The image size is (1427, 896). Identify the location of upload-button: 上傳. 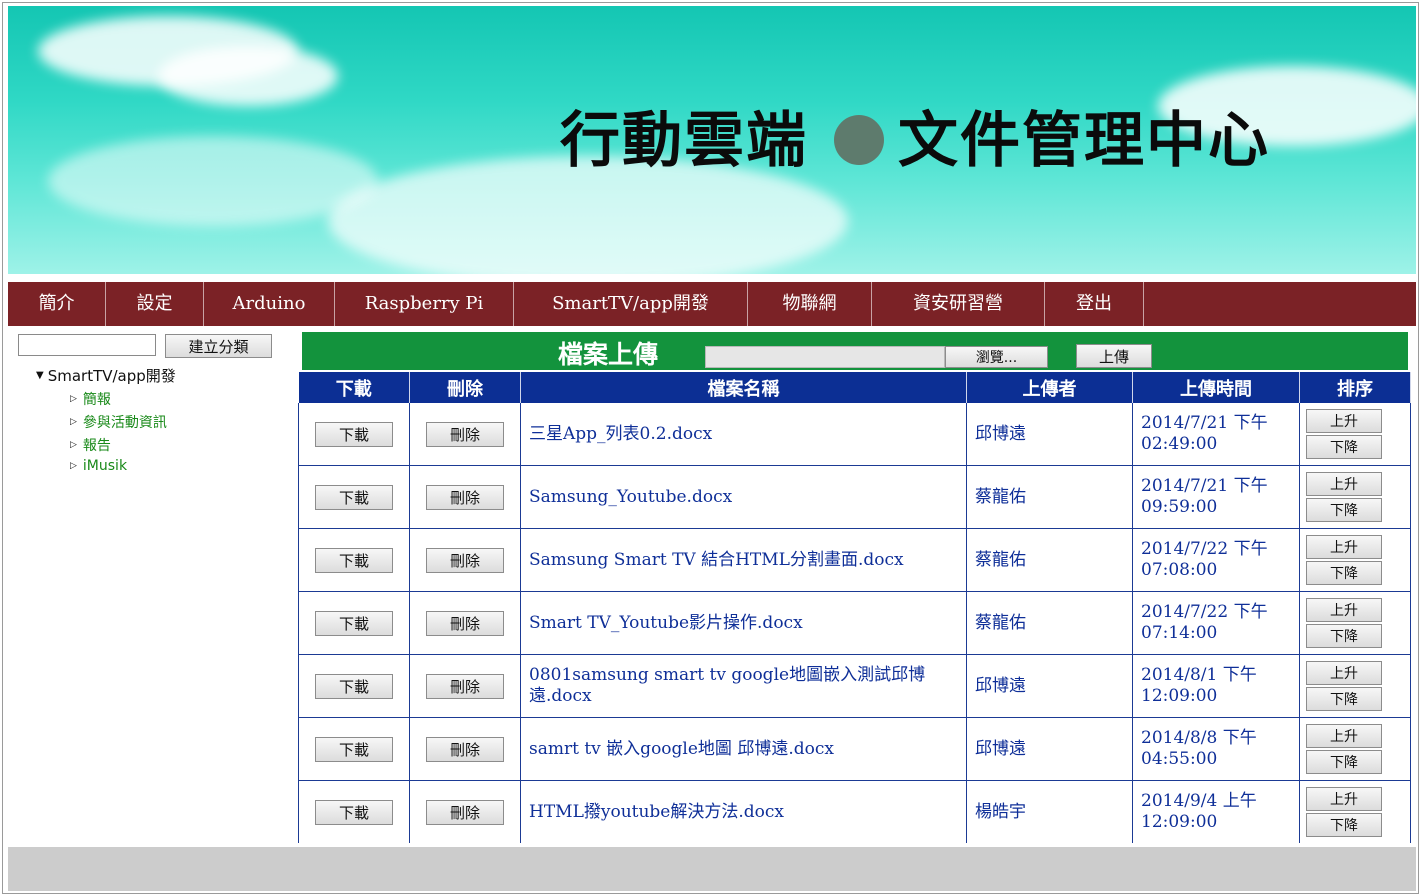
(1114, 356).